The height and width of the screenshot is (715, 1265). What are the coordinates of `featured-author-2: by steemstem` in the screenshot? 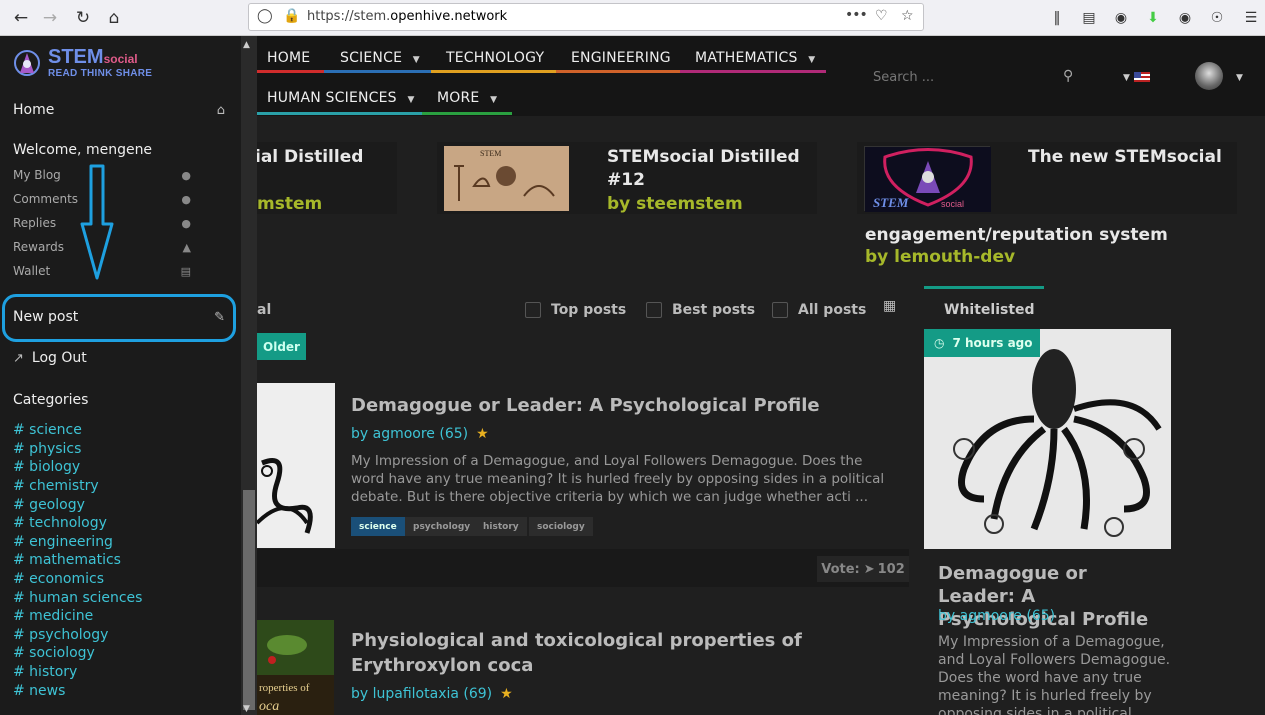 It's located at (675, 204).